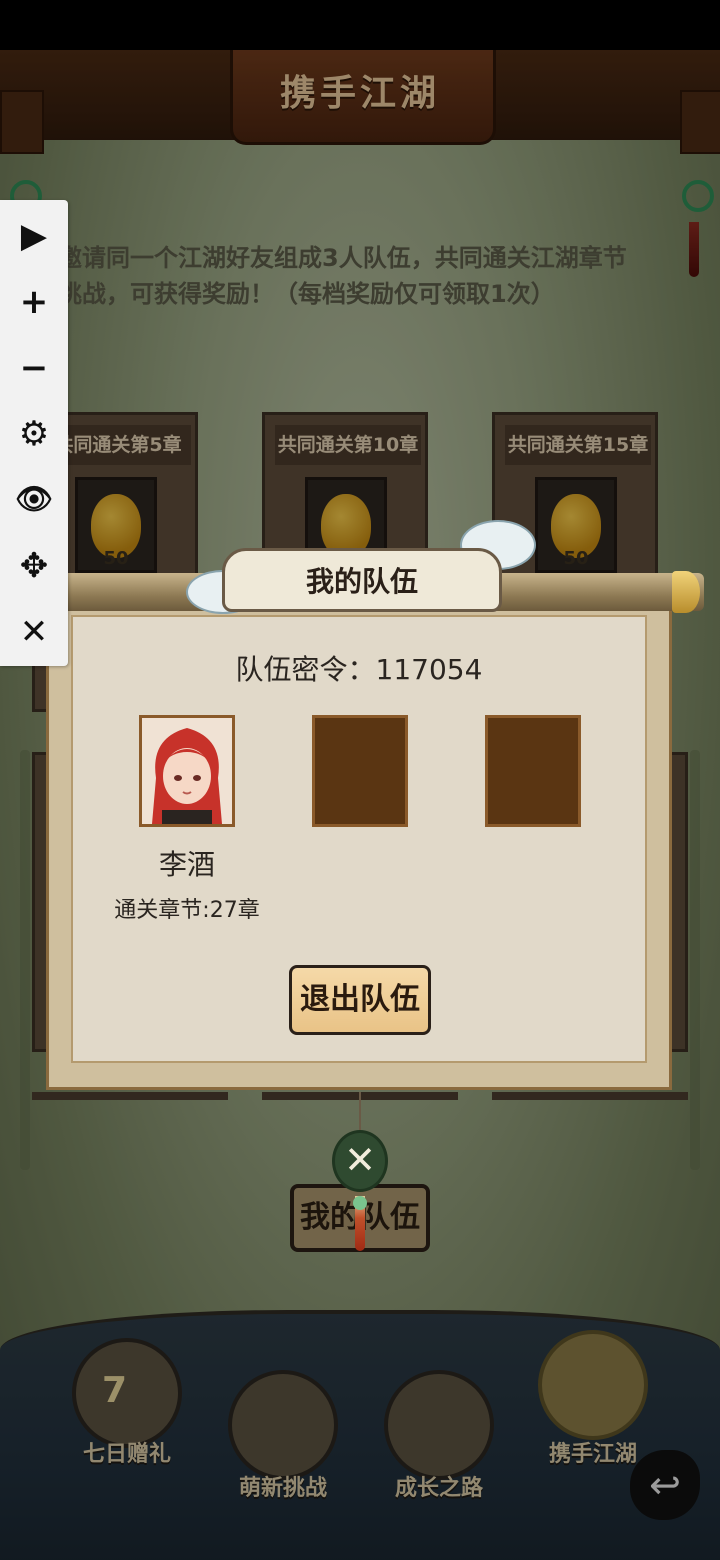 This screenshot has width=720, height=1560. I want to click on move-icon: ✥, so click(34, 566).